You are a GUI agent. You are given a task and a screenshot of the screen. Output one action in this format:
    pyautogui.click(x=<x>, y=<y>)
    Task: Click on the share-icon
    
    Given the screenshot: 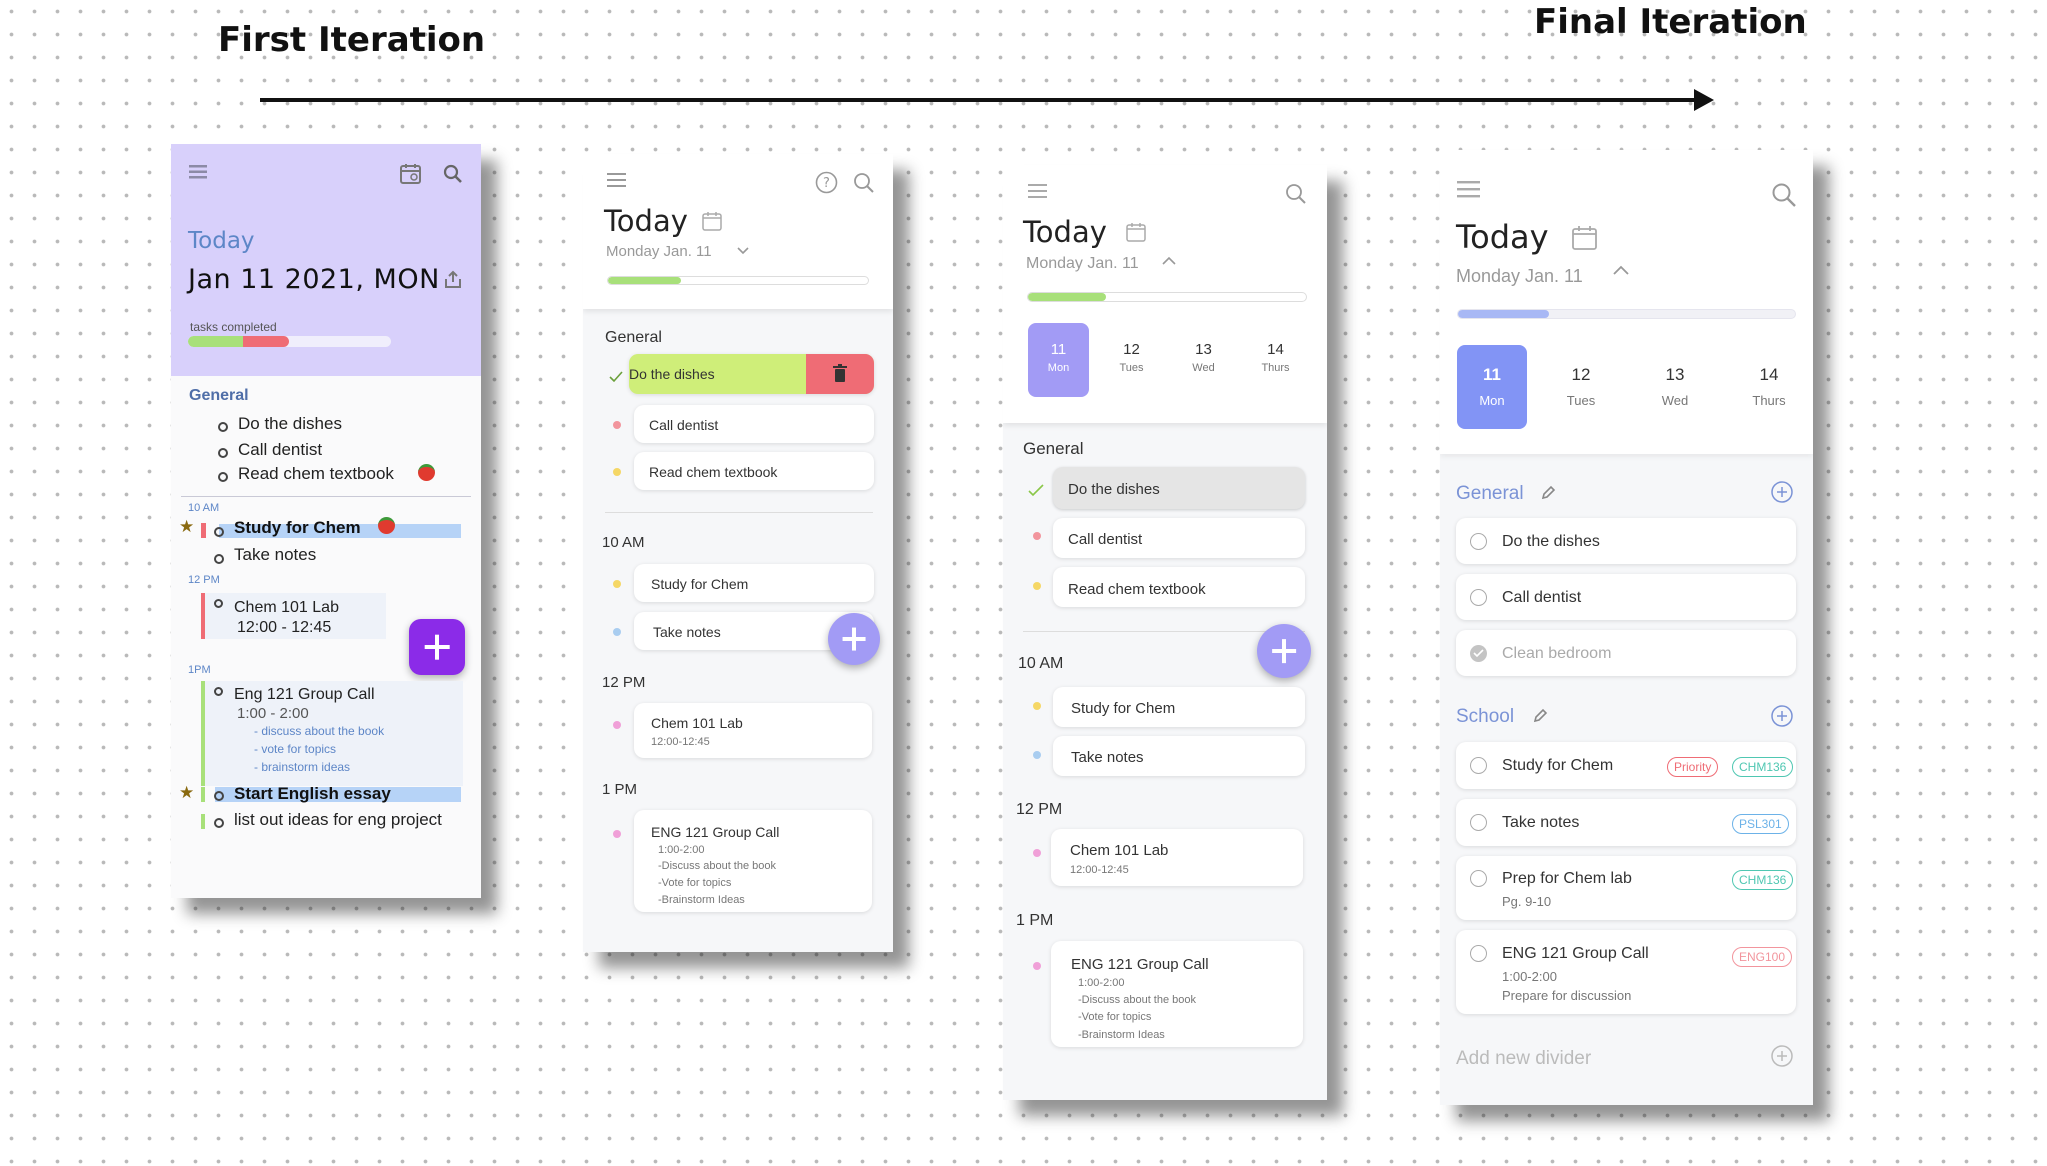 What is the action you would take?
    pyautogui.click(x=453, y=280)
    